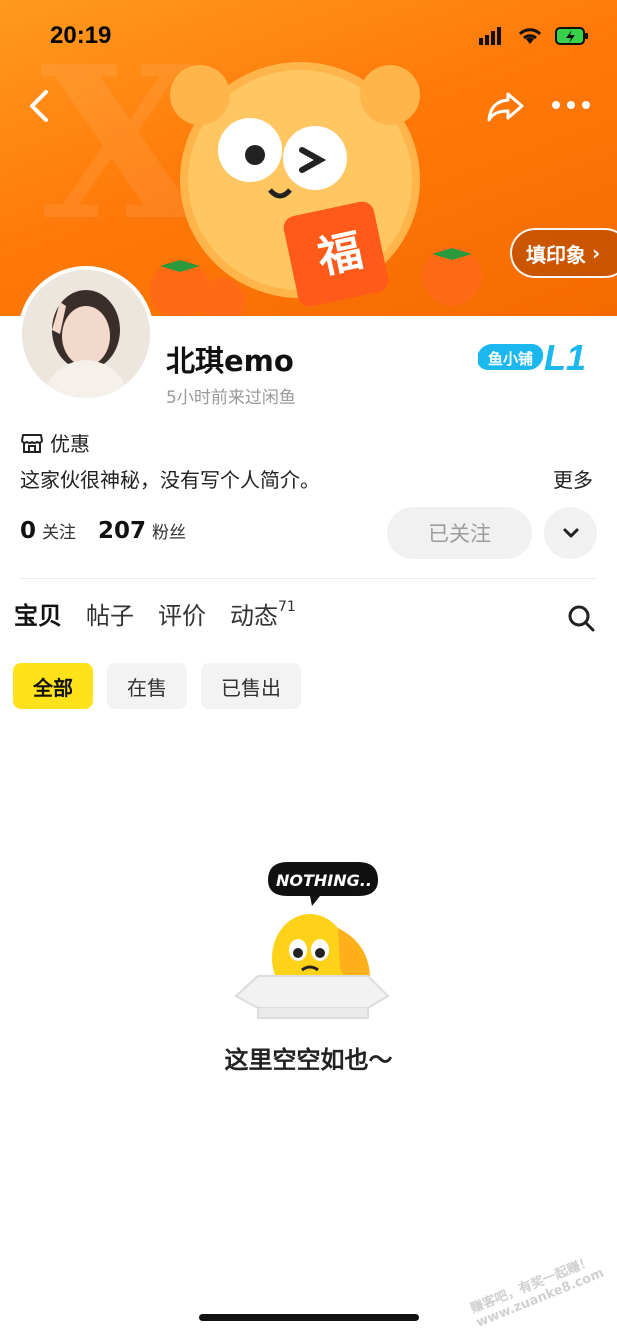 The height and width of the screenshot is (1334, 617). I want to click on following-count: 0, so click(28, 531).